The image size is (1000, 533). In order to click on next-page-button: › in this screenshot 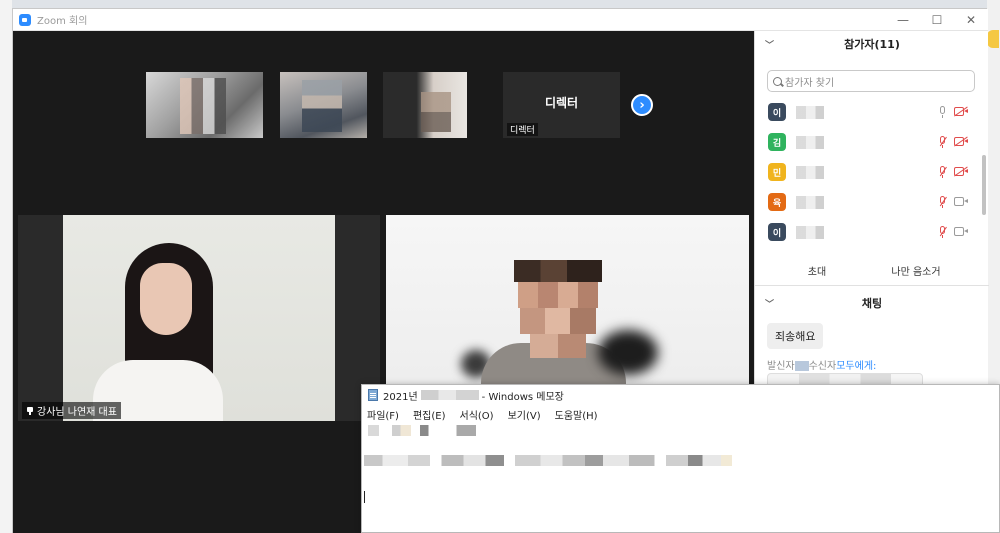, I will do `click(642, 105)`.